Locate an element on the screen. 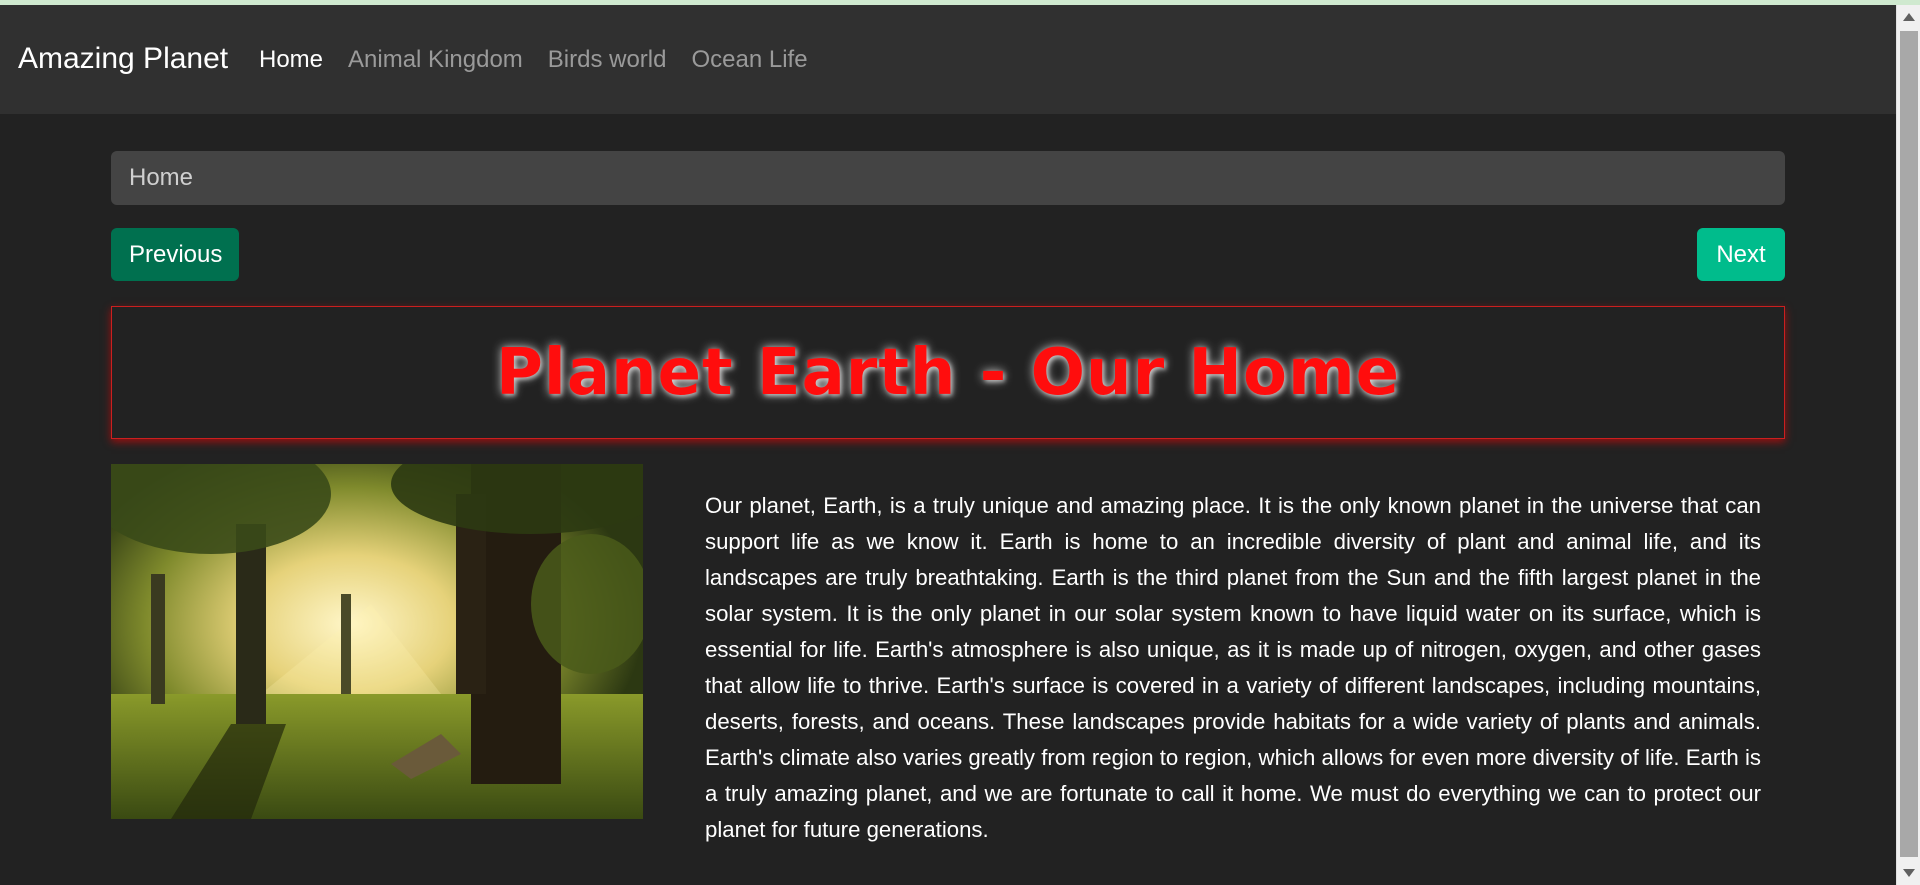 The image size is (1920, 885). hero-title-box: Planet Earth - Our Home is located at coordinates (948, 372).